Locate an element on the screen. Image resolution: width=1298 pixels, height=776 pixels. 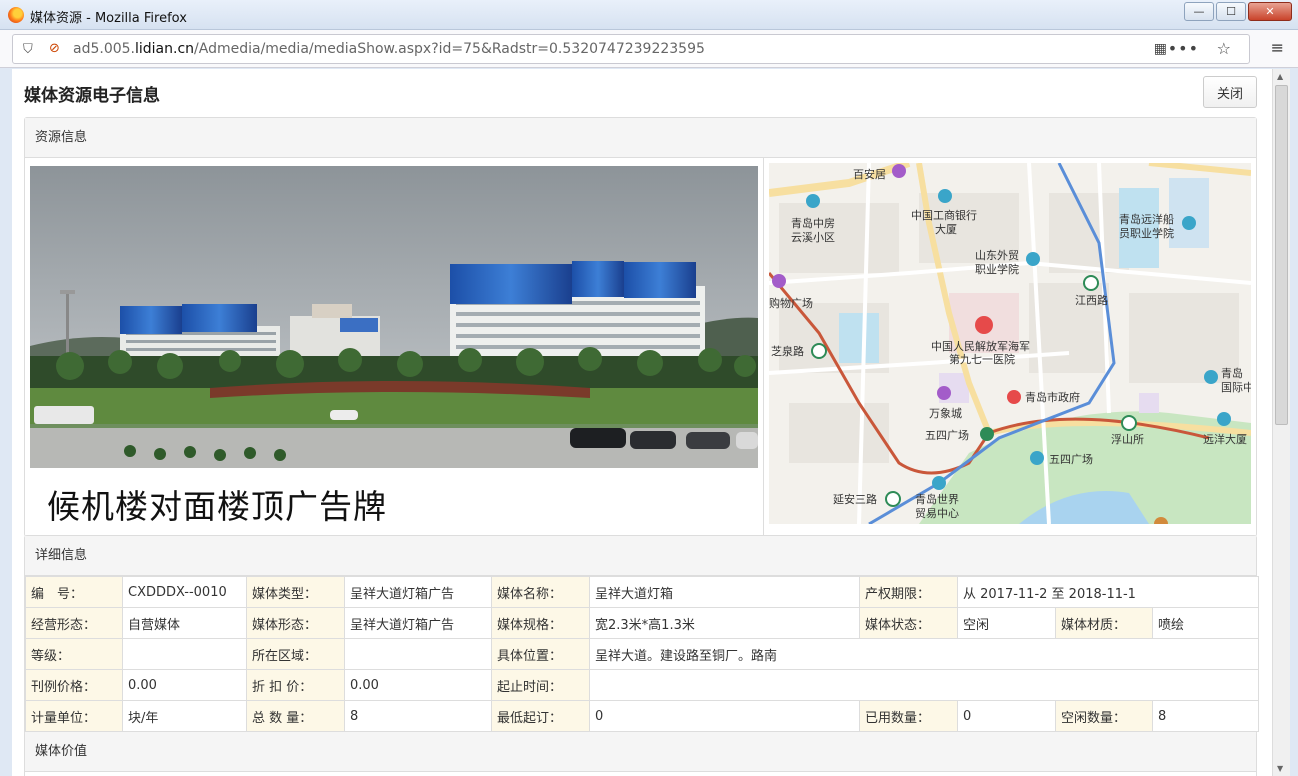
close-button: 关闭 is located at coordinates (1230, 92).